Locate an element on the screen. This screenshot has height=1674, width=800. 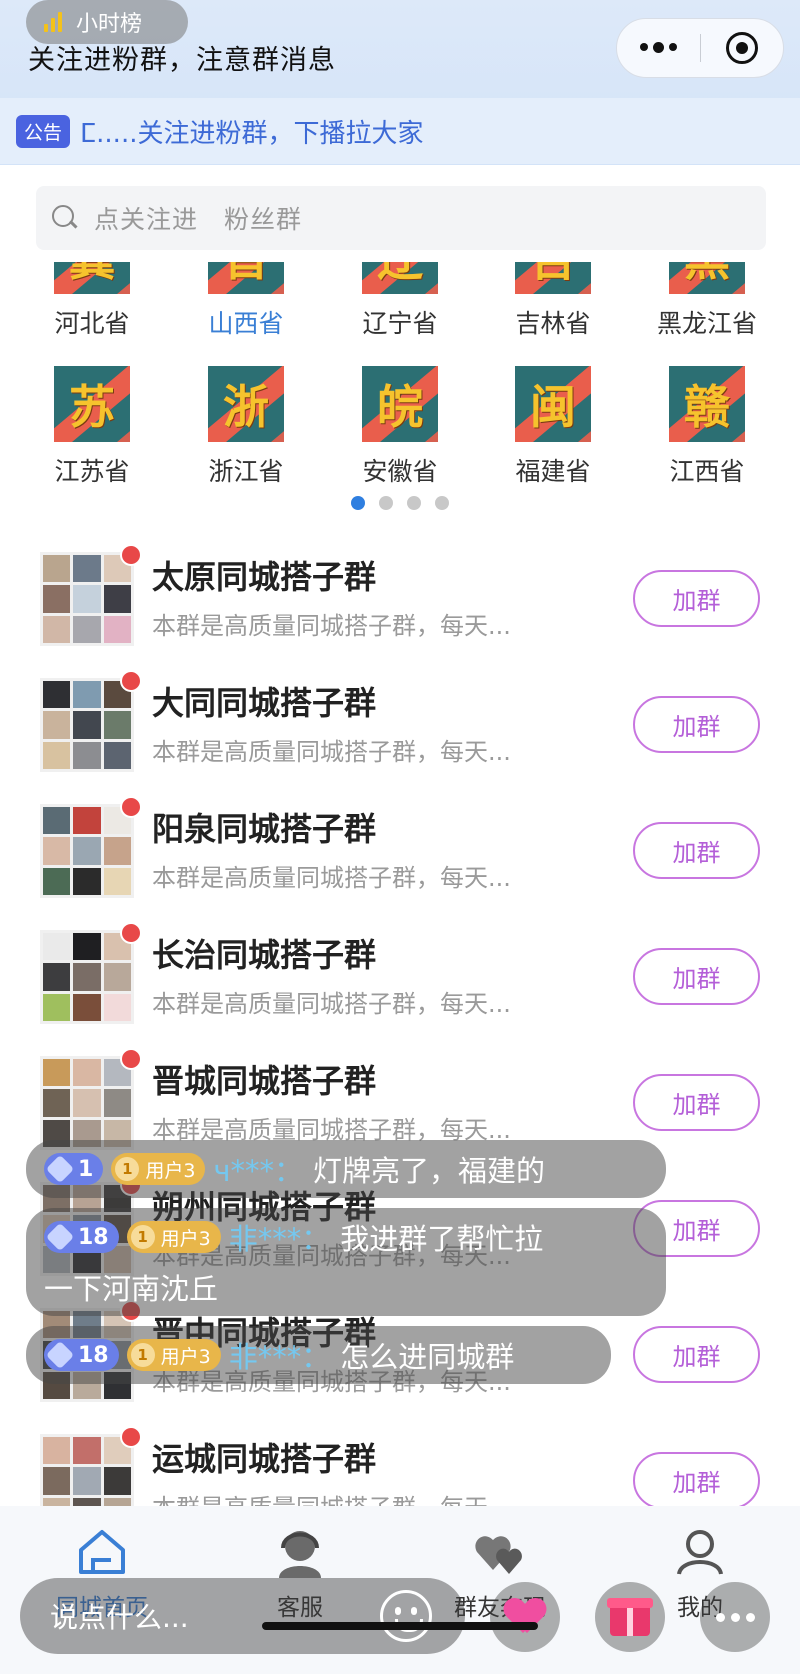
notice-badge: 公告 is located at coordinates (43, 131).